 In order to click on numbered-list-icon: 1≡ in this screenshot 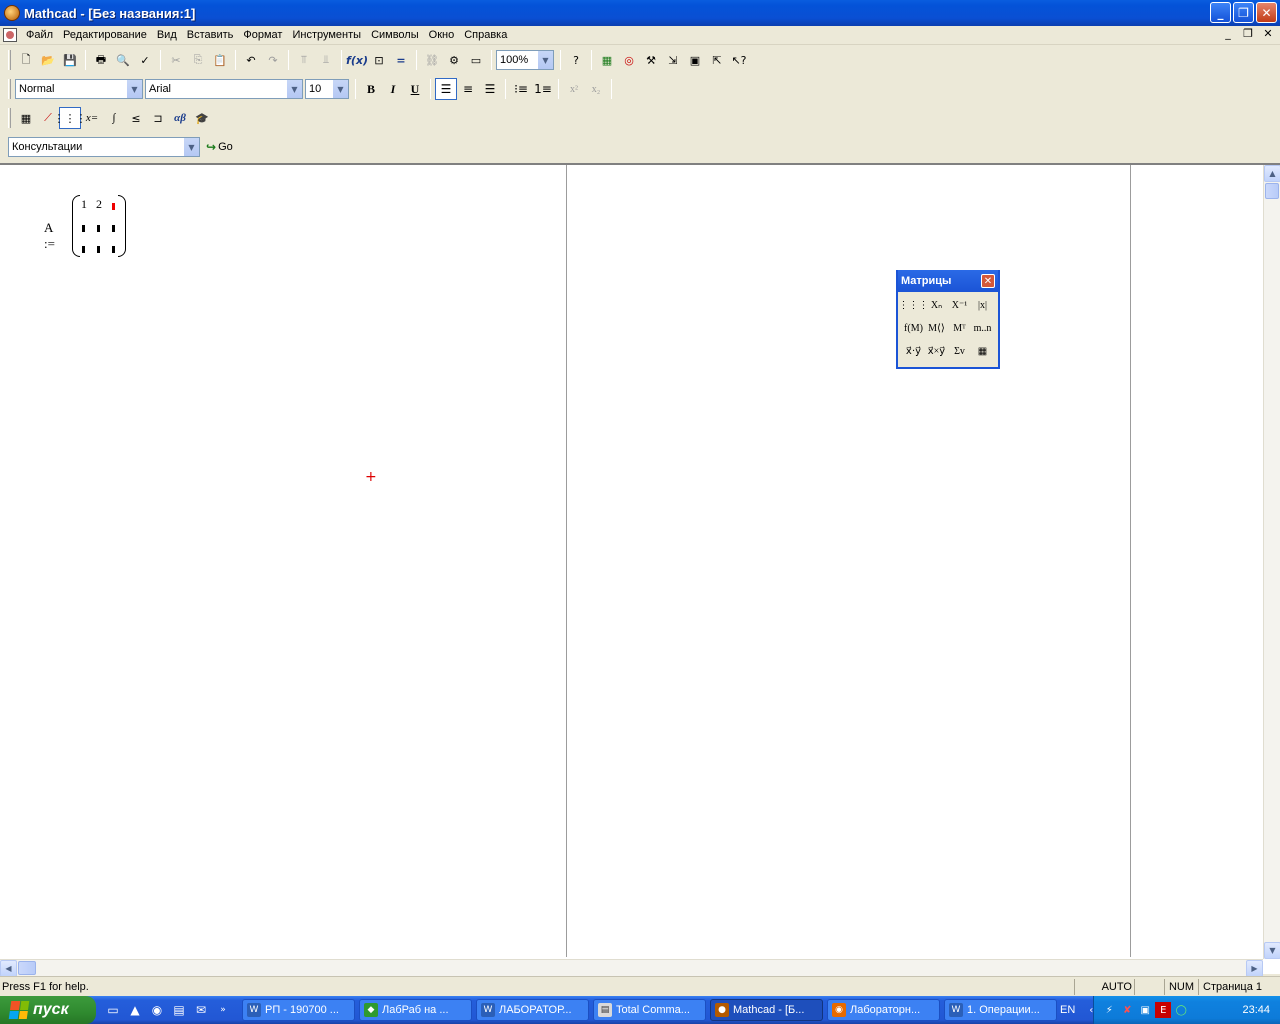, I will do `click(543, 89)`.